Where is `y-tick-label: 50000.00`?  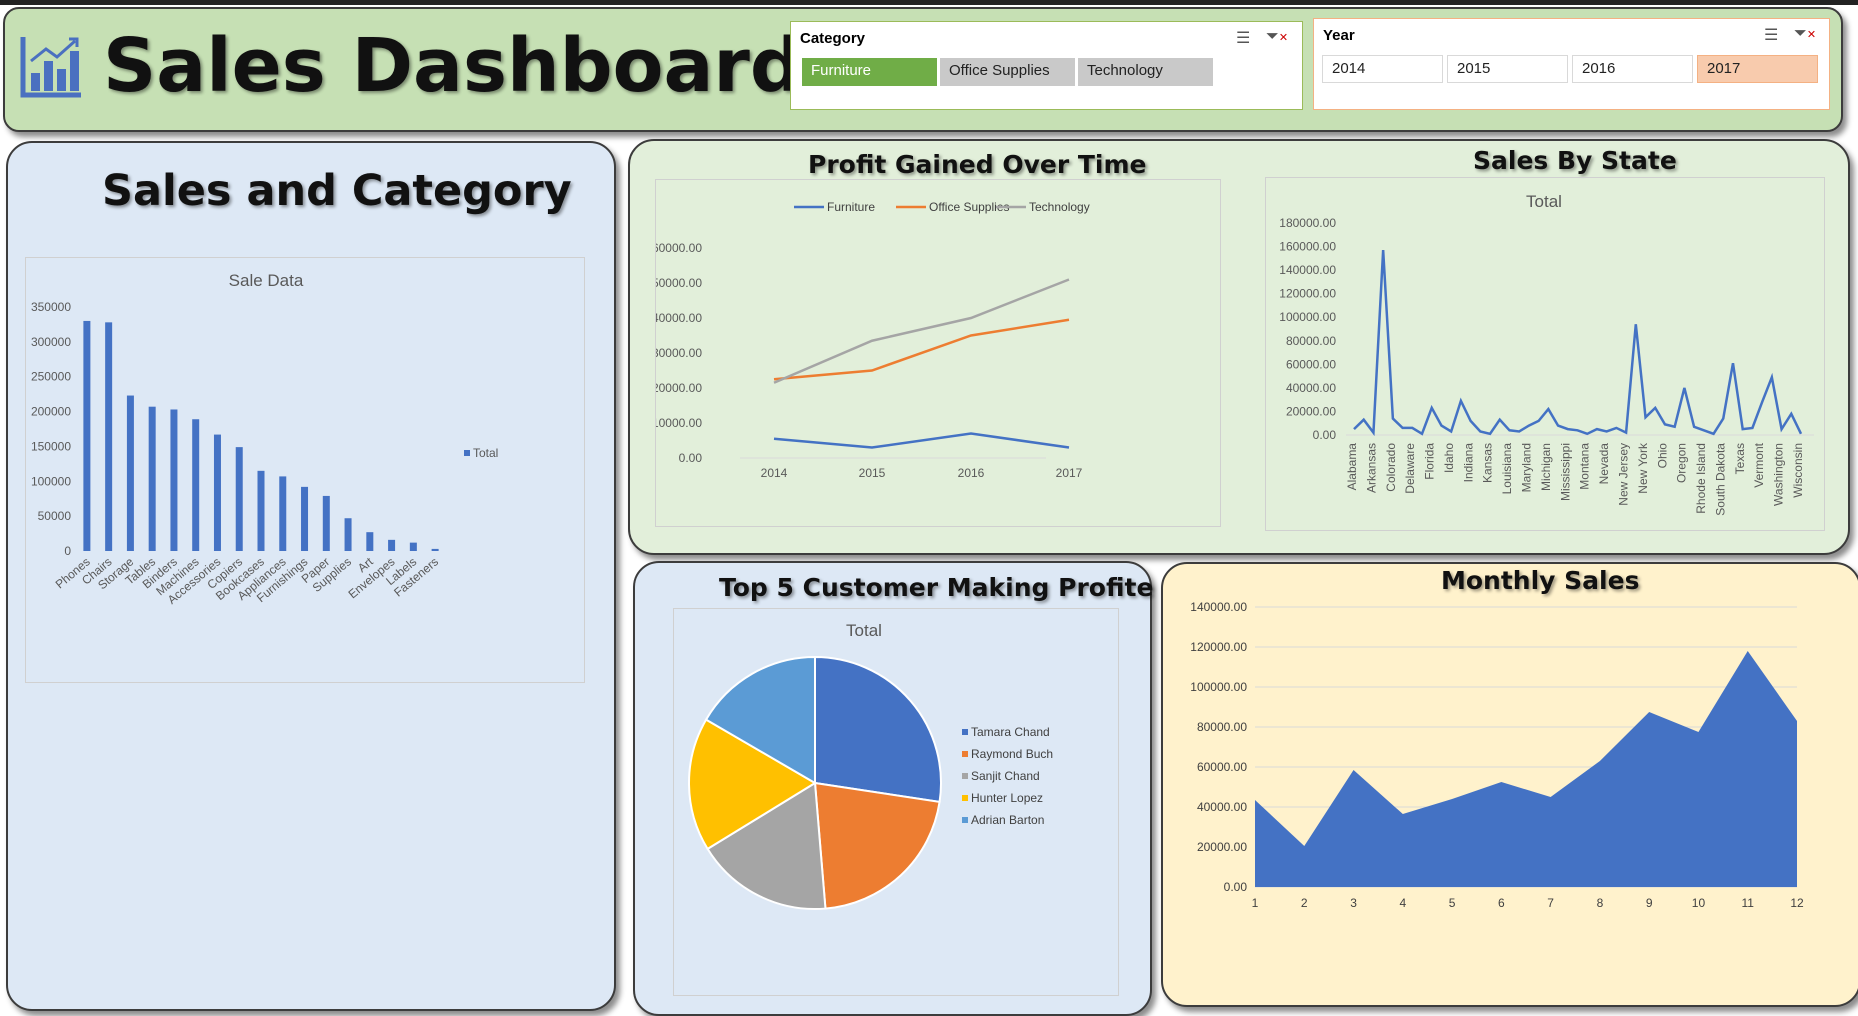 y-tick-label: 50000.00 is located at coordinates (679, 283).